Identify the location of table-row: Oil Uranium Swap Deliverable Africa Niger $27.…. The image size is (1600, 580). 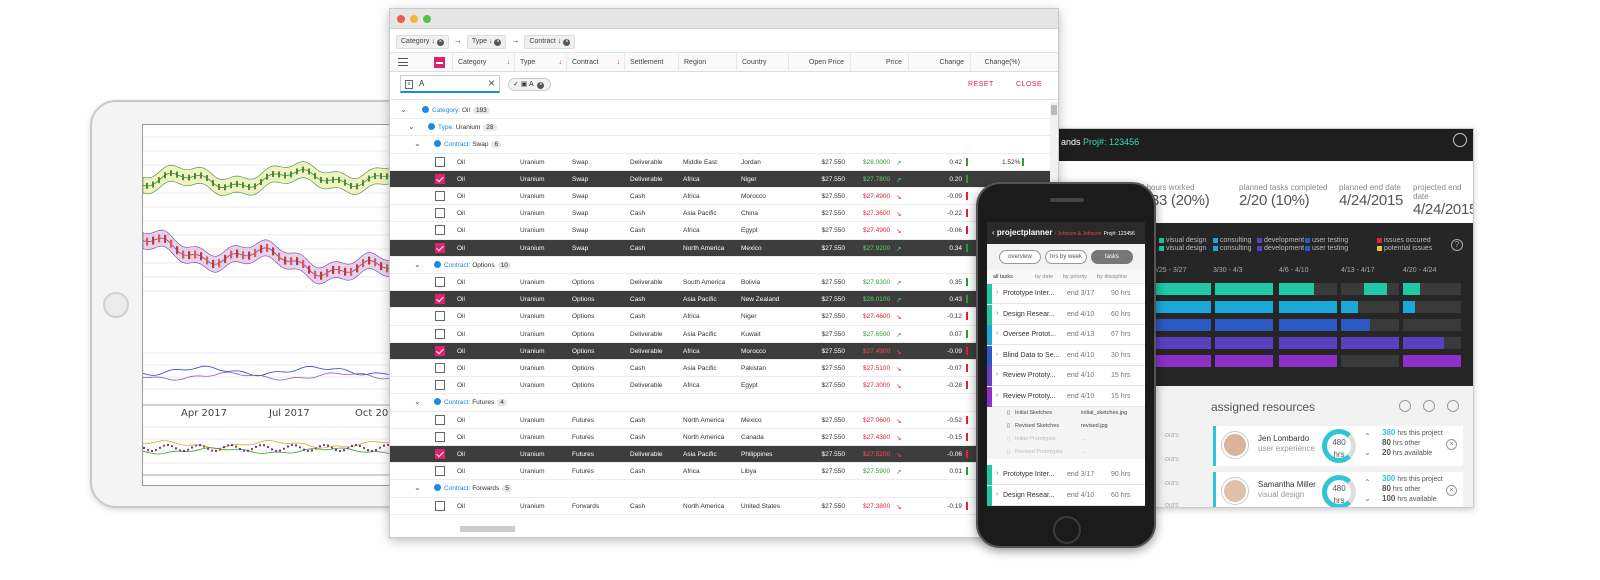
(720, 179).